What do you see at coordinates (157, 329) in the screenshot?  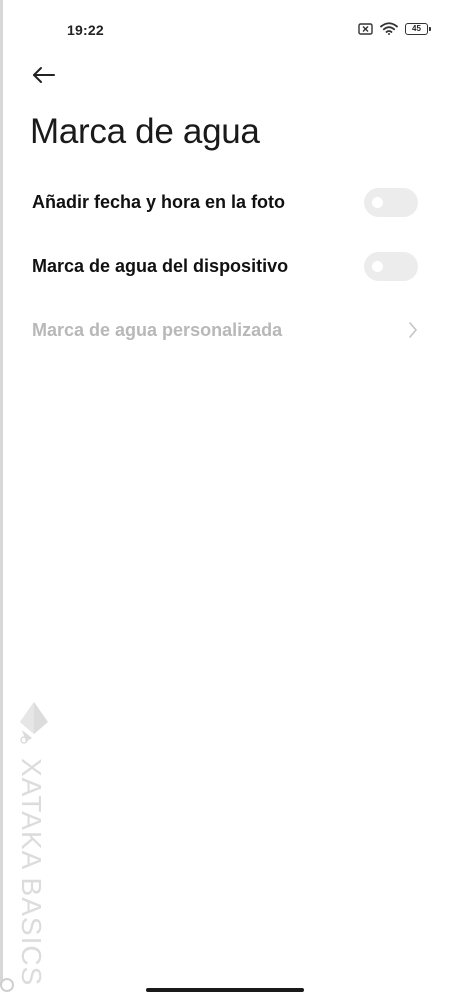 I see `setting-label: Marca de agua personalizada` at bounding box center [157, 329].